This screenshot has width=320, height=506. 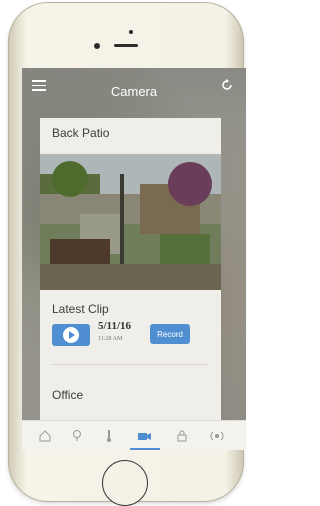 I want to click on proximity-sensor, so click(x=131, y=32).